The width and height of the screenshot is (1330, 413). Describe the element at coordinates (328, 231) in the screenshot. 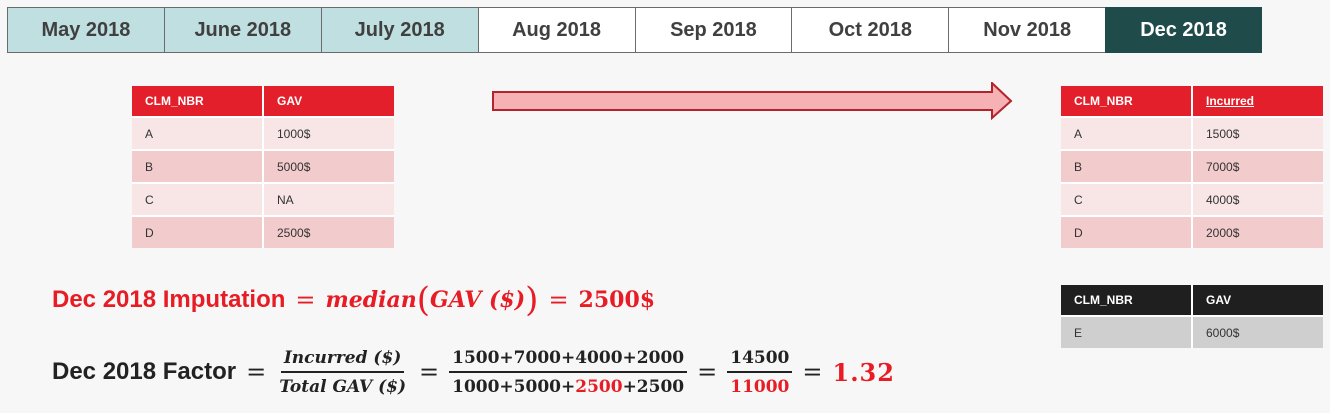

I see `cell-value: 2500$` at that location.